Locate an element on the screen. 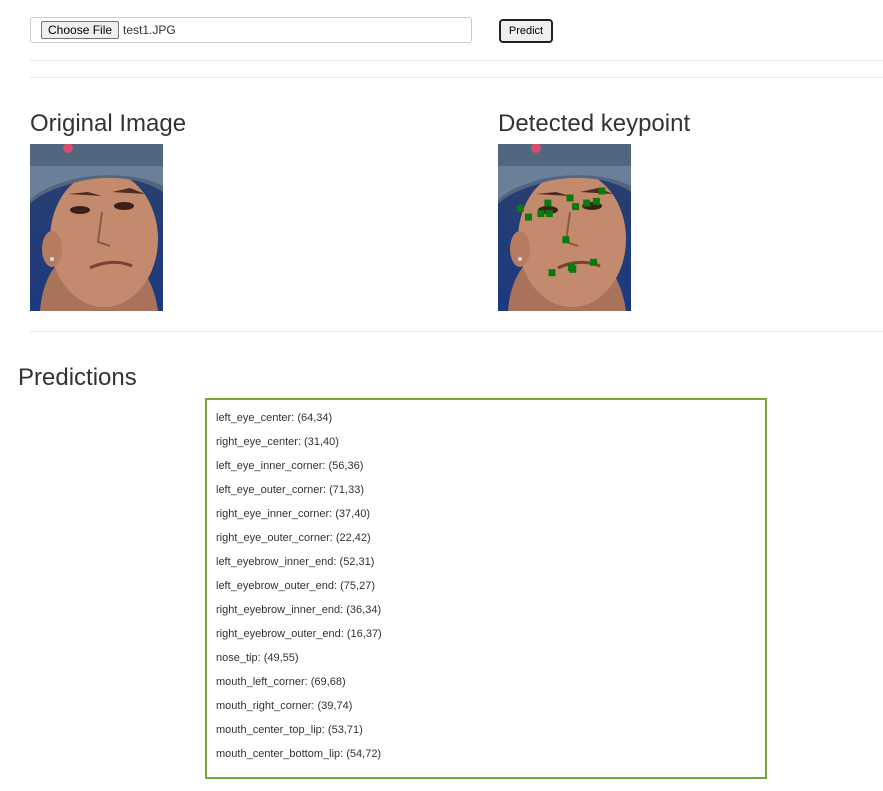 The image size is (883, 791). prediction-item: nose_tip: (49,55) is located at coordinates (257, 658).